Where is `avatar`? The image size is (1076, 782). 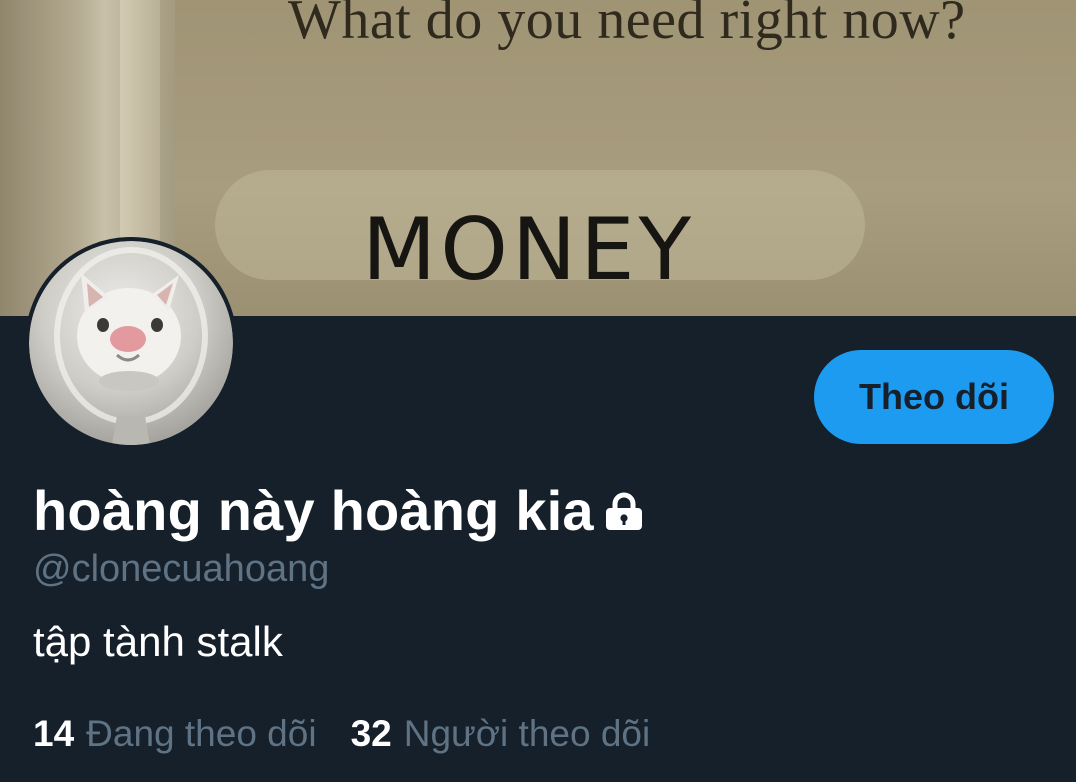 avatar is located at coordinates (131, 343).